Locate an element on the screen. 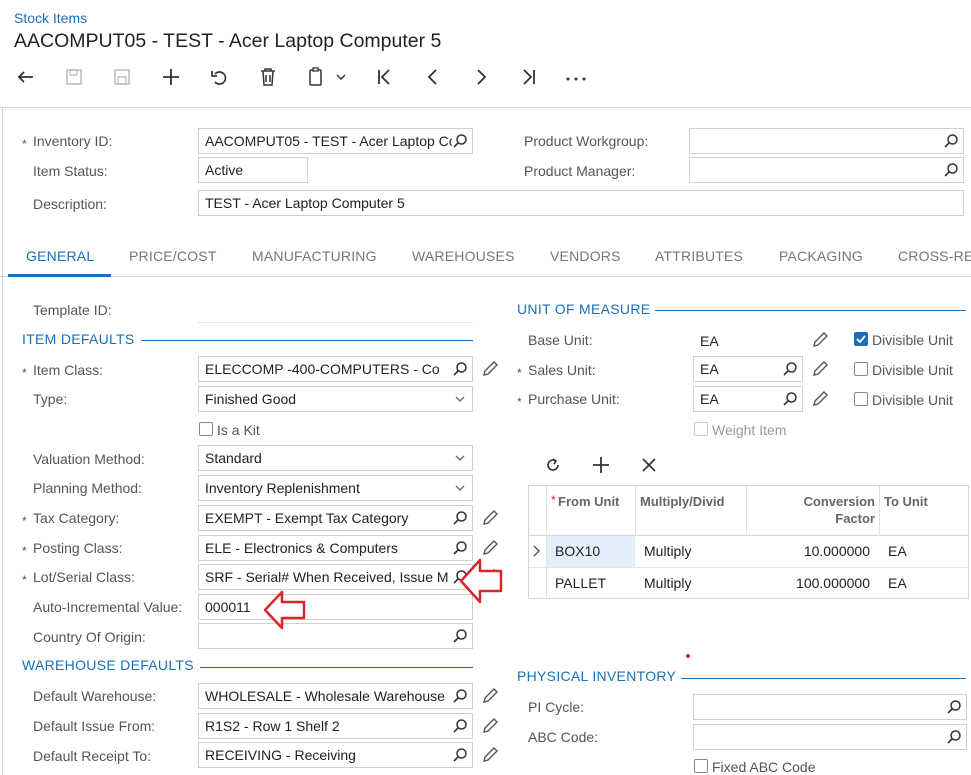  first-icon is located at coordinates (384, 77).